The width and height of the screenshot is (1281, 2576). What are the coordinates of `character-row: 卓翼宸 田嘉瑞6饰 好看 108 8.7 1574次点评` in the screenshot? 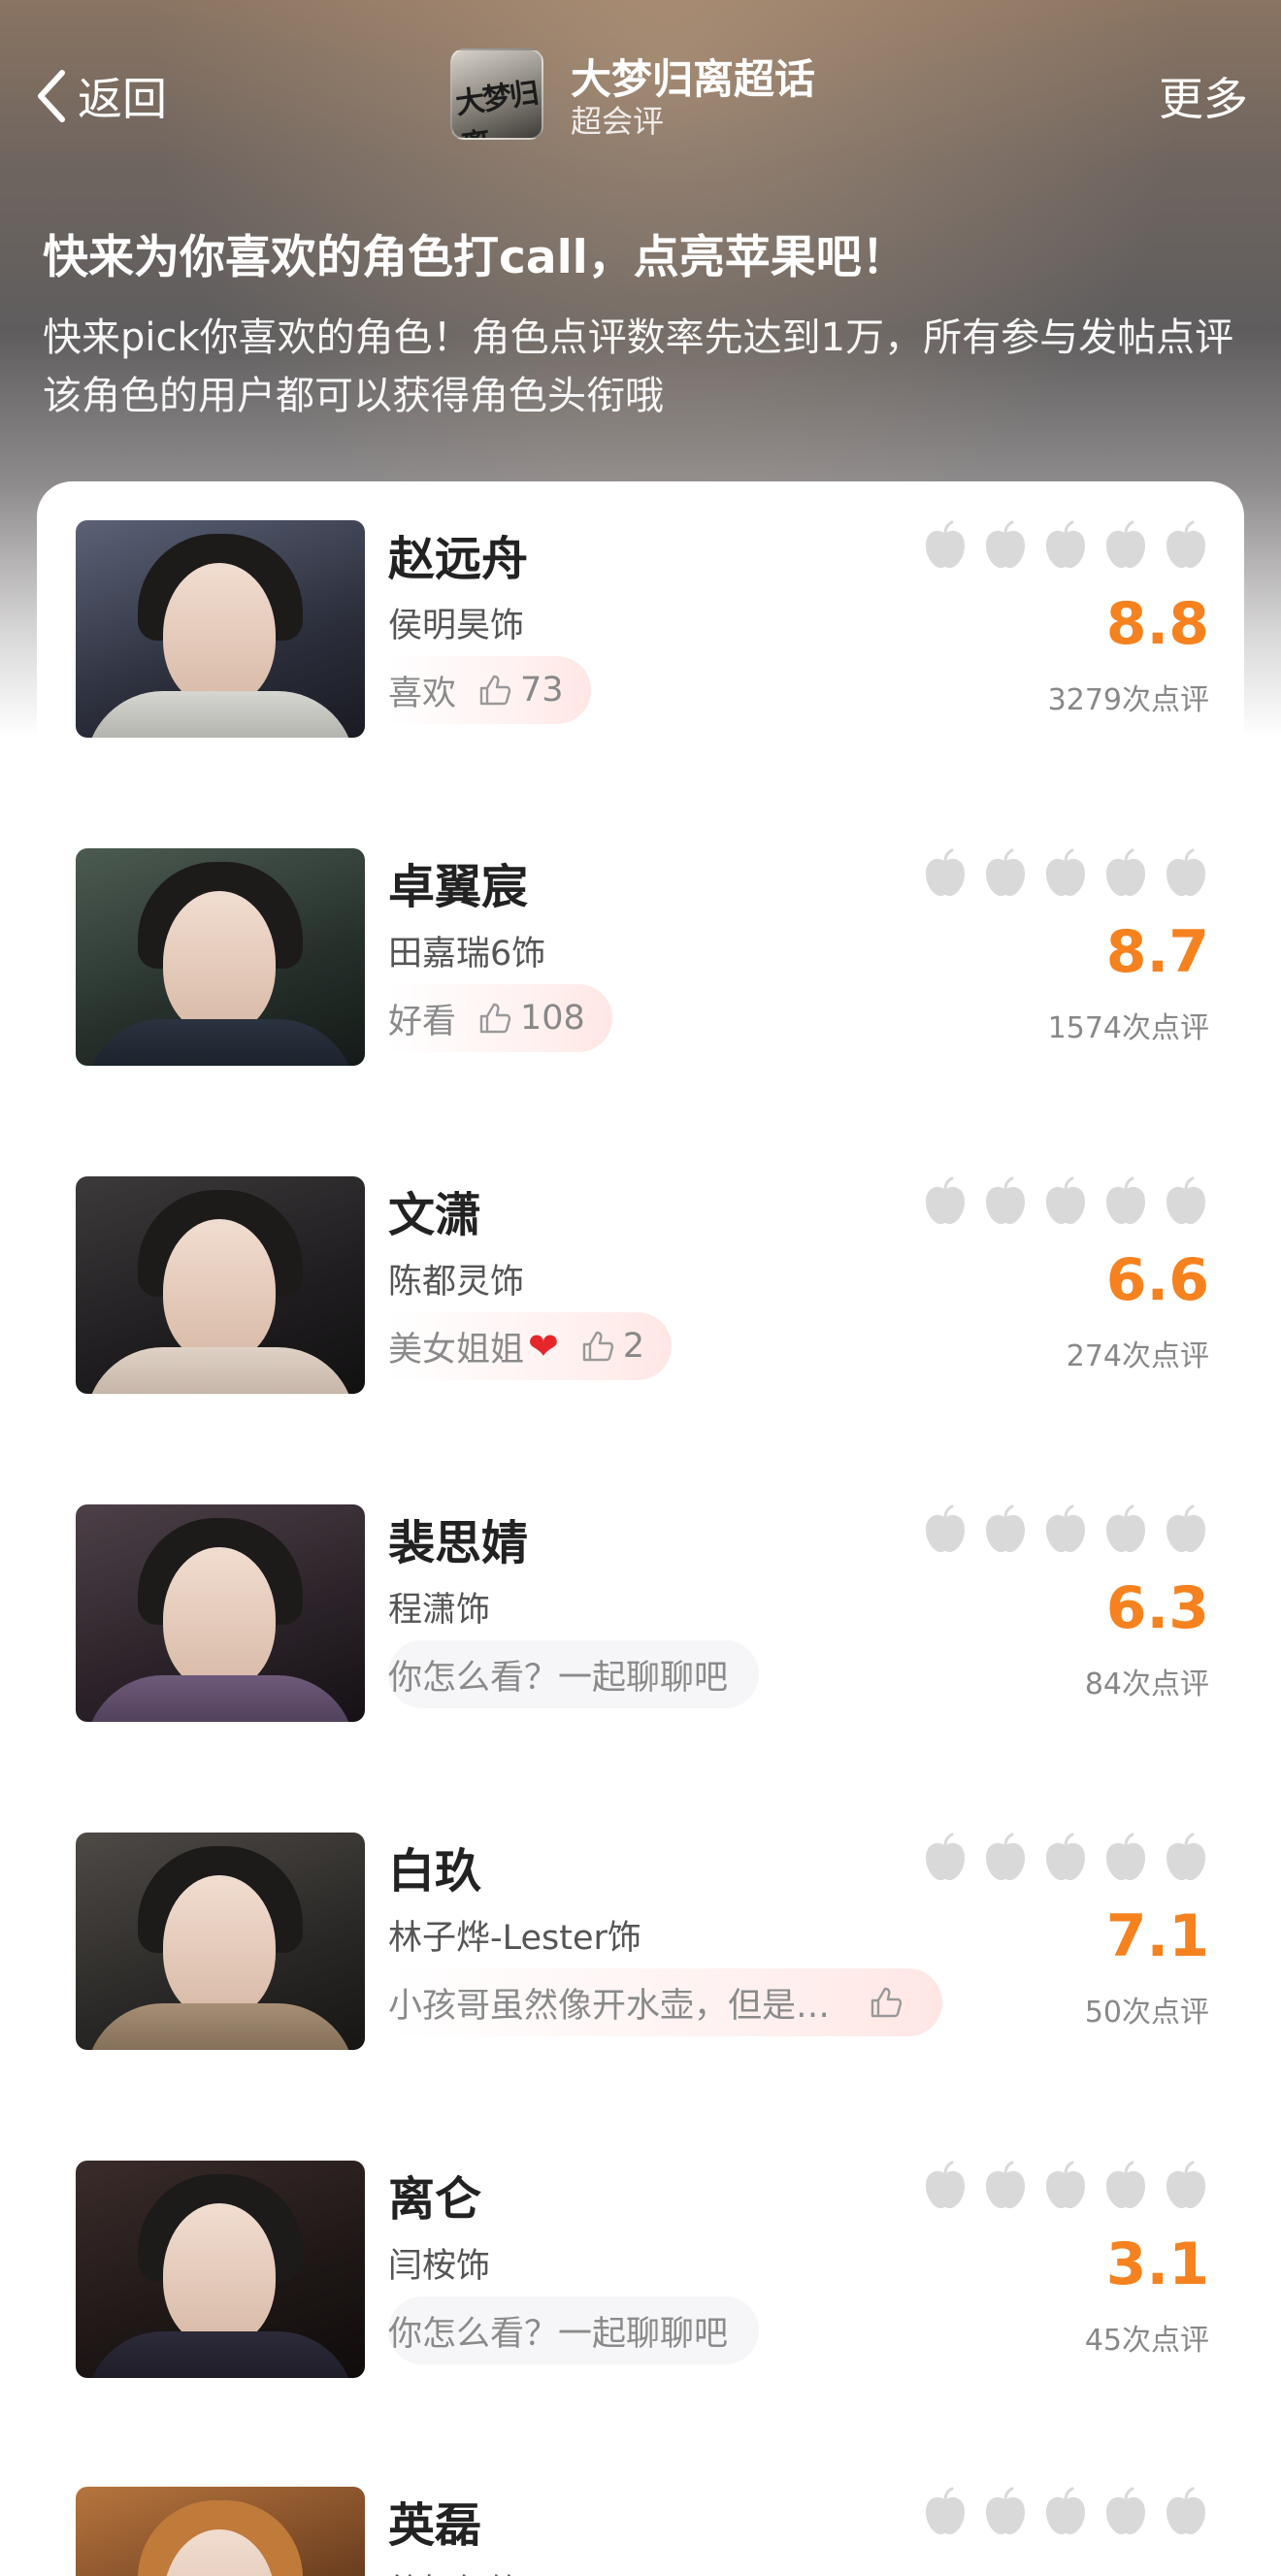 It's located at (640, 964).